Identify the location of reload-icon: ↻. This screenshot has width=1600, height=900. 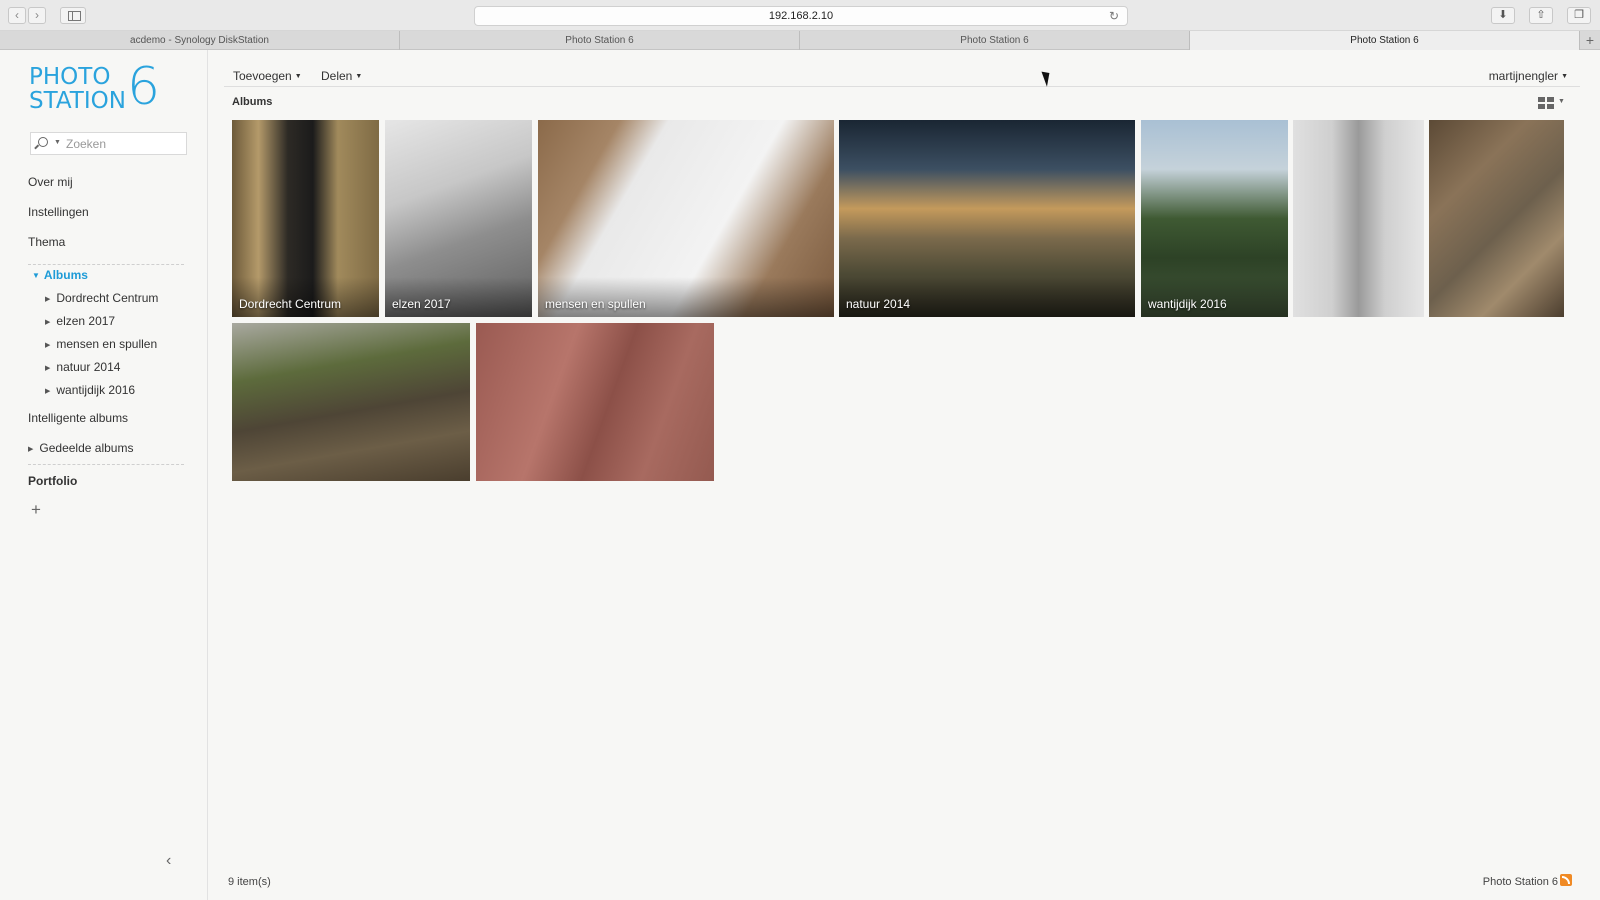
(1114, 16).